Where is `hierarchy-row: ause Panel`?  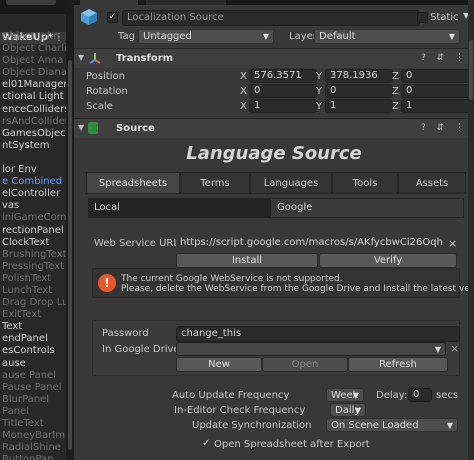 hierarchy-row: ause Panel is located at coordinates (33, 376).